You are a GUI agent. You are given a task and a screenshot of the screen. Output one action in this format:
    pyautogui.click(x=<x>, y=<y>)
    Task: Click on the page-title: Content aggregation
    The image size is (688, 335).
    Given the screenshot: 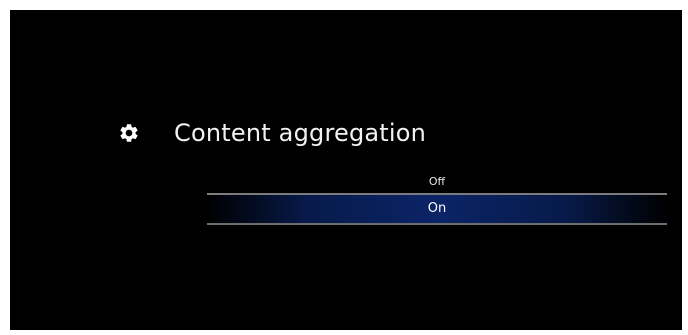 What is the action you would take?
    pyautogui.click(x=300, y=133)
    